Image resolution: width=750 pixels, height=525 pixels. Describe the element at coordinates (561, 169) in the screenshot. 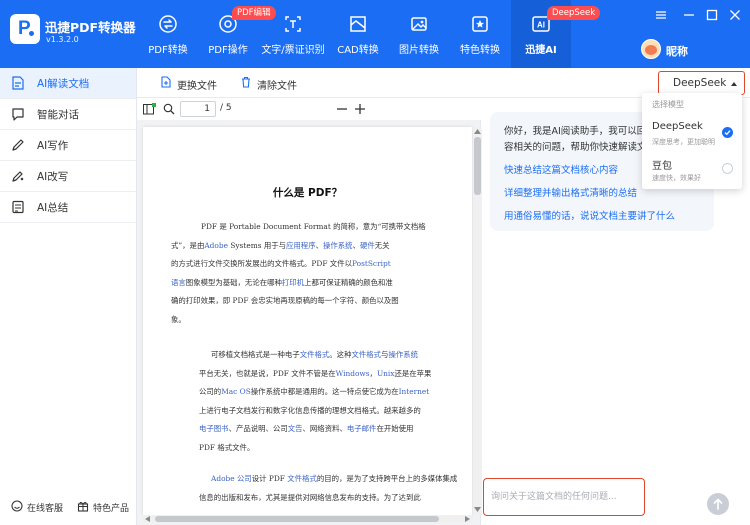

I see `suggestion-summary: 快速总结这篇文档核心内容` at that location.